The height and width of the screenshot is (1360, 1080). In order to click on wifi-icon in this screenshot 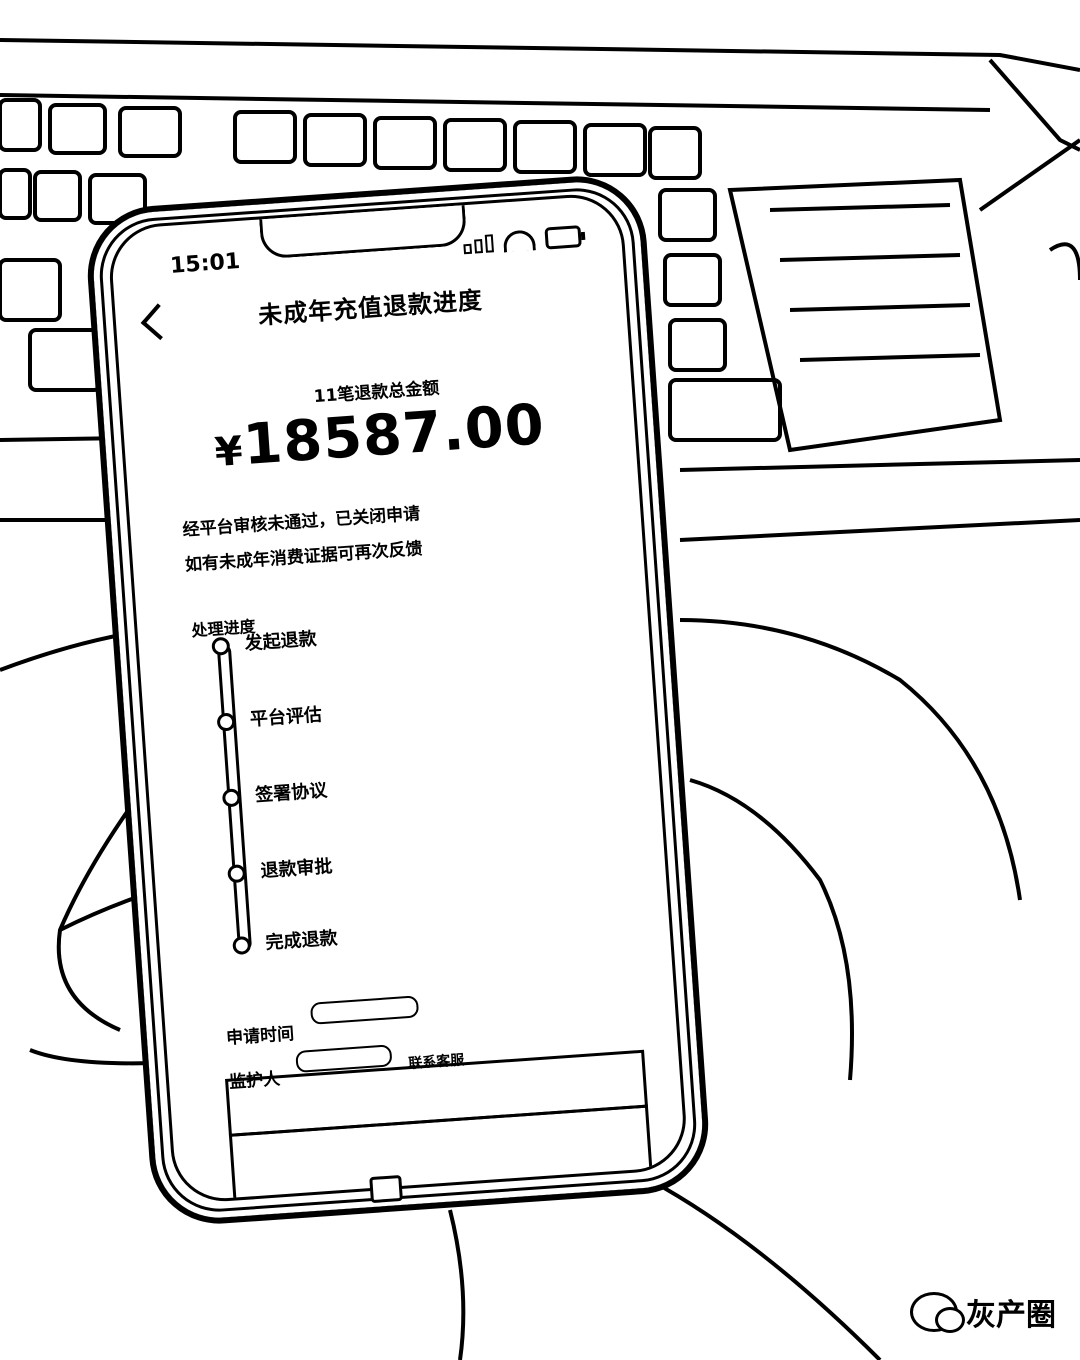, I will do `click(519, 240)`.